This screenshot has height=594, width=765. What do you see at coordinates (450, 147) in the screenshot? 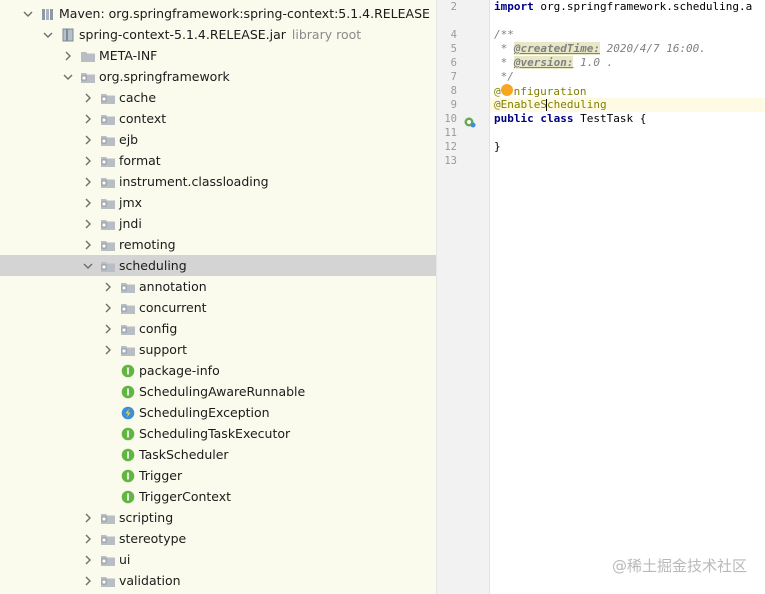
I see `line-number: 12` at bounding box center [450, 147].